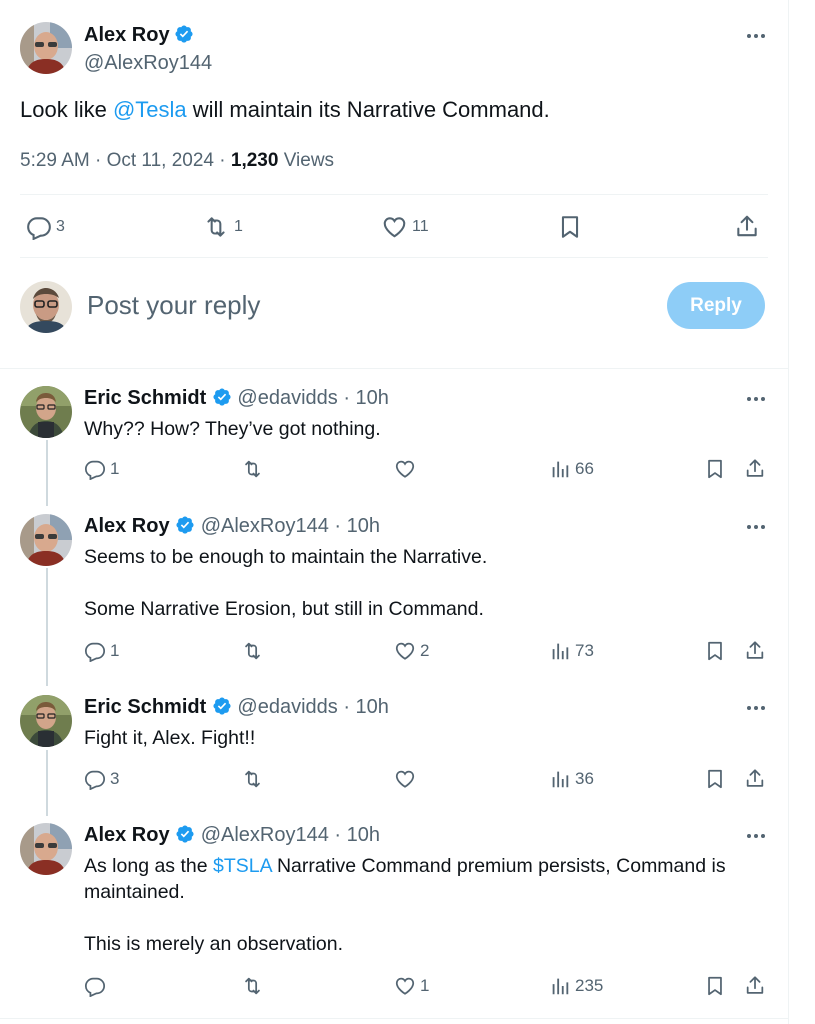 Image resolution: width=815 pixels, height=1024 pixels. What do you see at coordinates (411, 651) in the screenshot?
I see `like-button: 2` at bounding box center [411, 651].